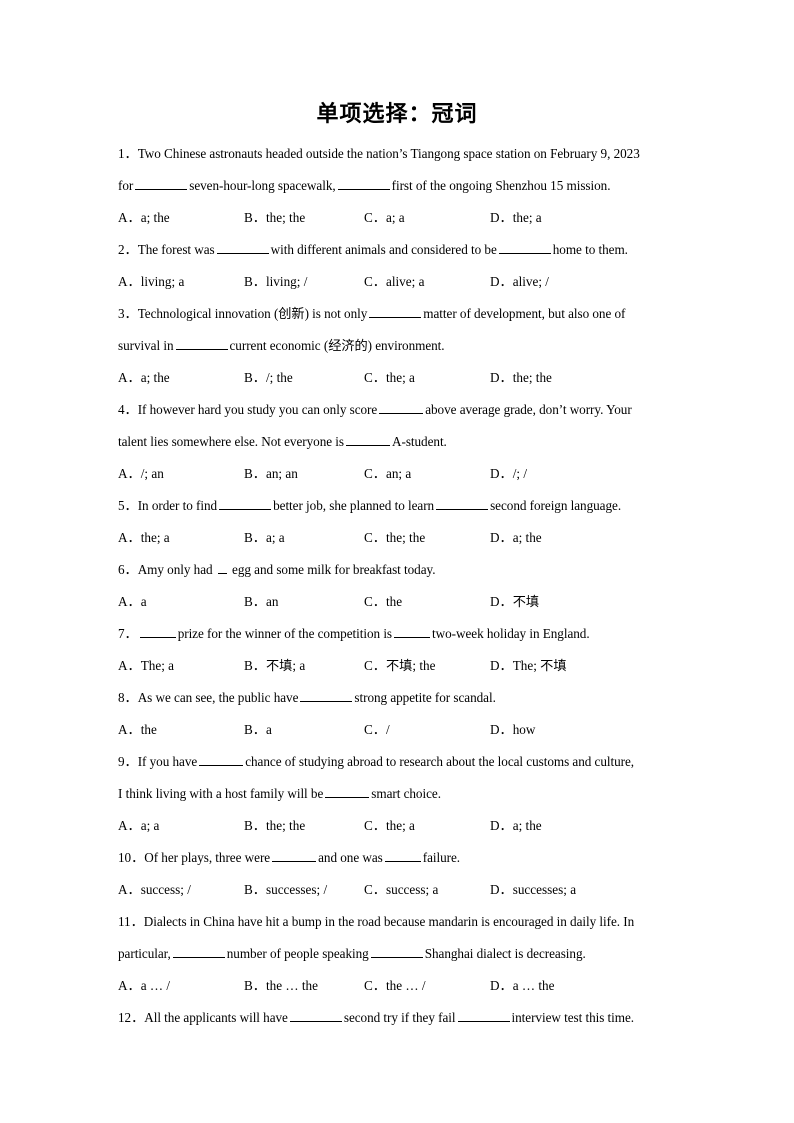 Image resolution: width=794 pixels, height=1123 pixels. What do you see at coordinates (419, 441) in the screenshot?
I see `question-text-post: A-student.` at bounding box center [419, 441].